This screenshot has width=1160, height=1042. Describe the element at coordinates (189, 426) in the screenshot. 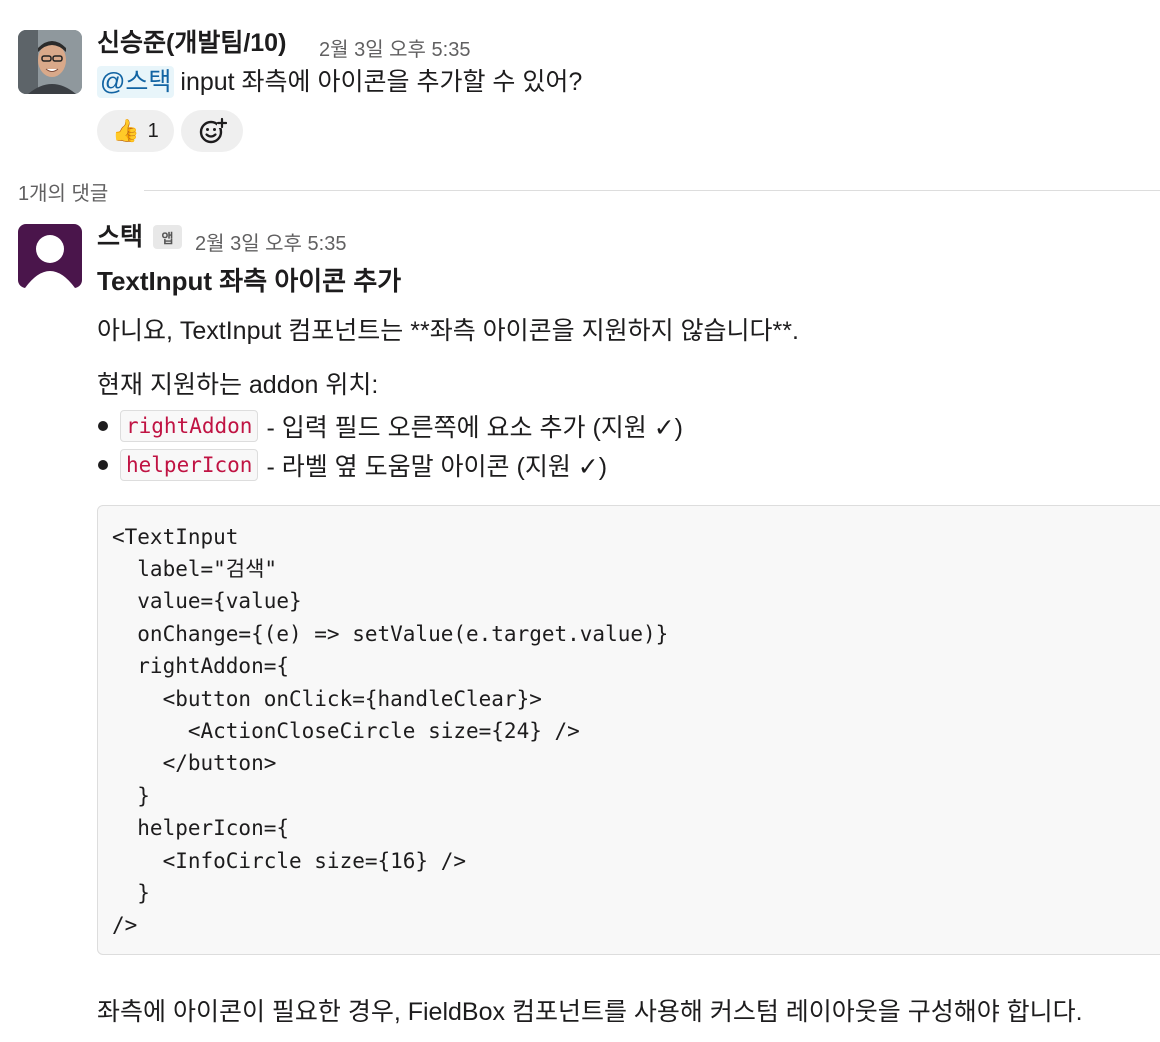

I see `inline-code: rightAddon` at that location.